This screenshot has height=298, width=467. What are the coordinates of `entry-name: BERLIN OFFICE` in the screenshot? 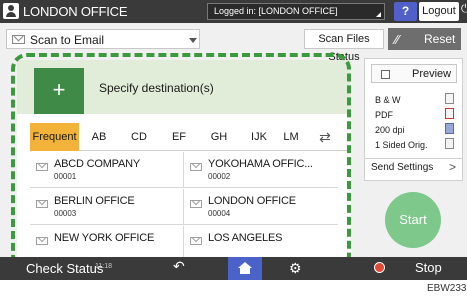 It's located at (94, 201).